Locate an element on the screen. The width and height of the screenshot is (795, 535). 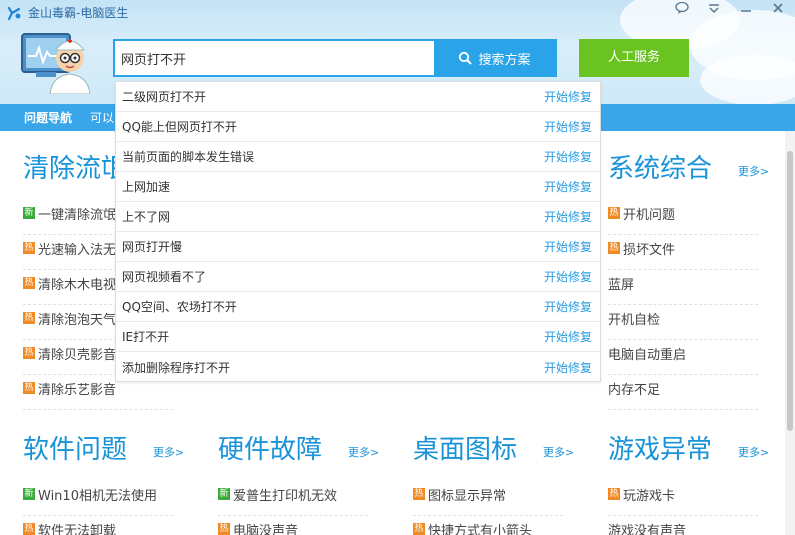
search-button: 搜索方案 is located at coordinates (494, 58).